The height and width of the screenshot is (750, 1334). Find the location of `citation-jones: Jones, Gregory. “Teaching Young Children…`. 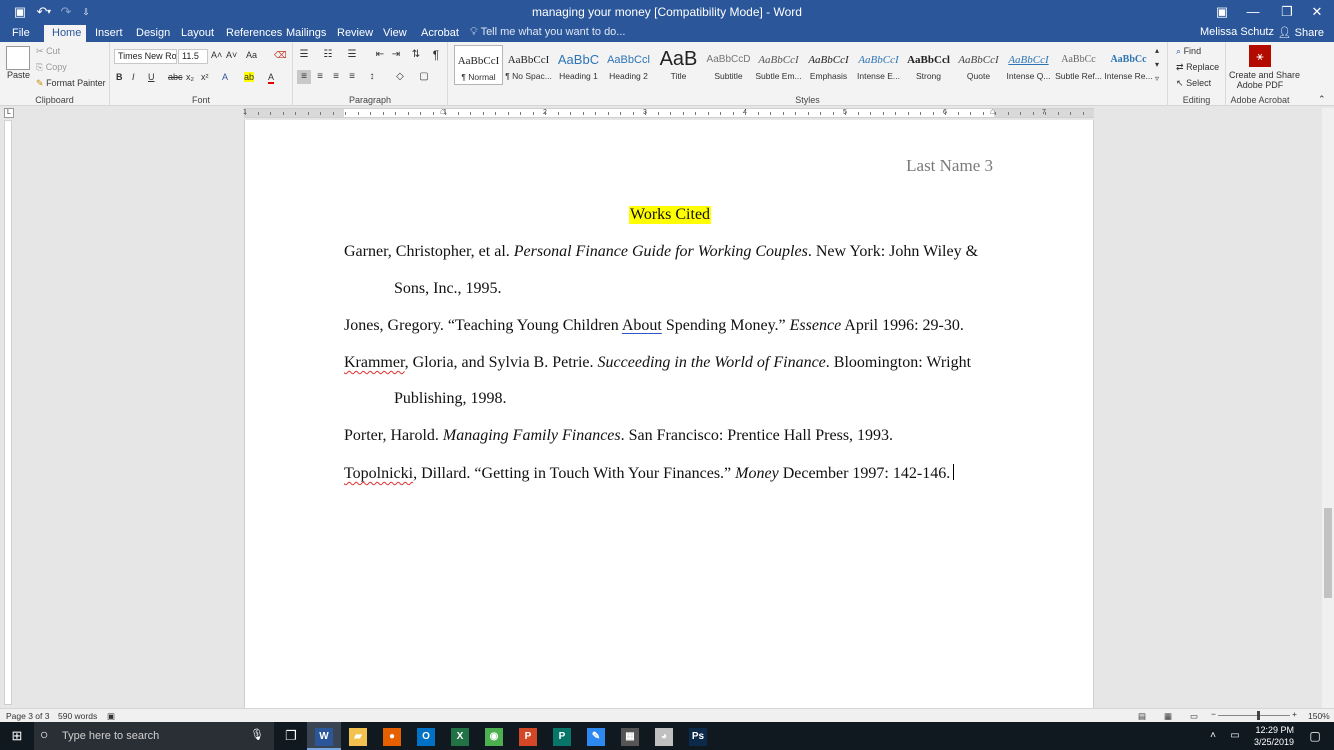

citation-jones: Jones, Gregory. “Teaching Young Children… is located at coordinates (654, 326).